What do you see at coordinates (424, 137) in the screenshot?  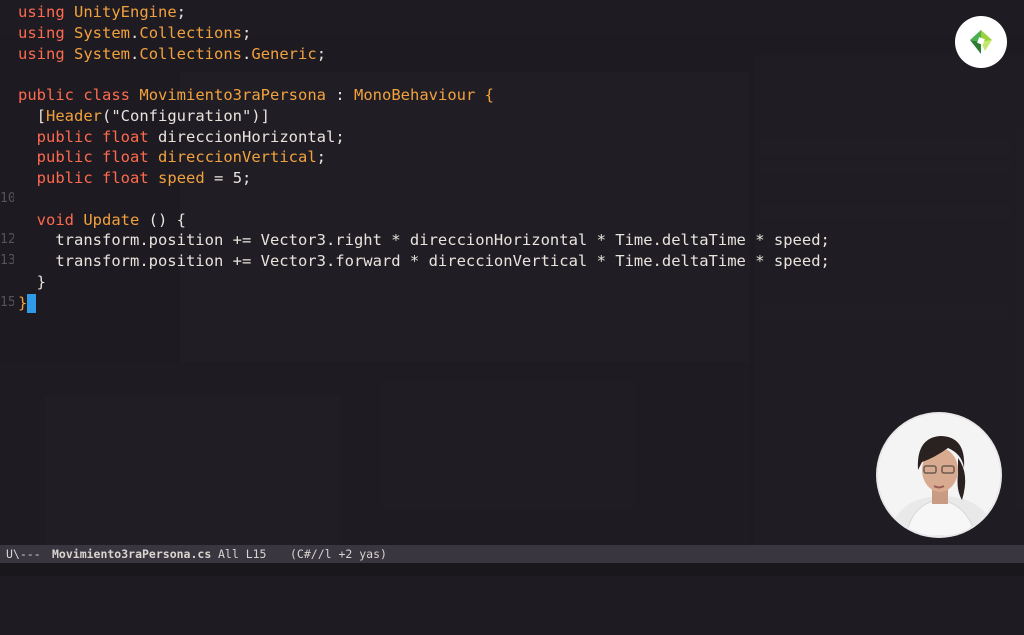 I see `code-line: public float direccionHorizontal;` at bounding box center [424, 137].